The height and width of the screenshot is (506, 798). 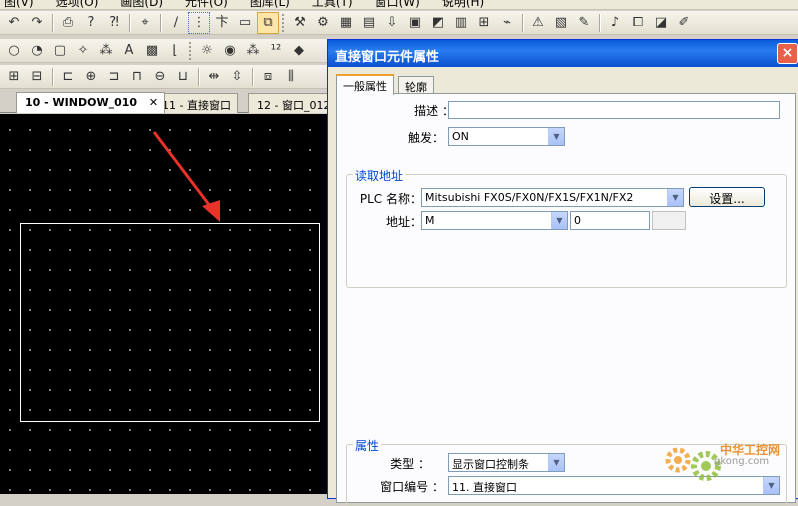 I want to click on edit-icon: ✐, so click(x=684, y=23).